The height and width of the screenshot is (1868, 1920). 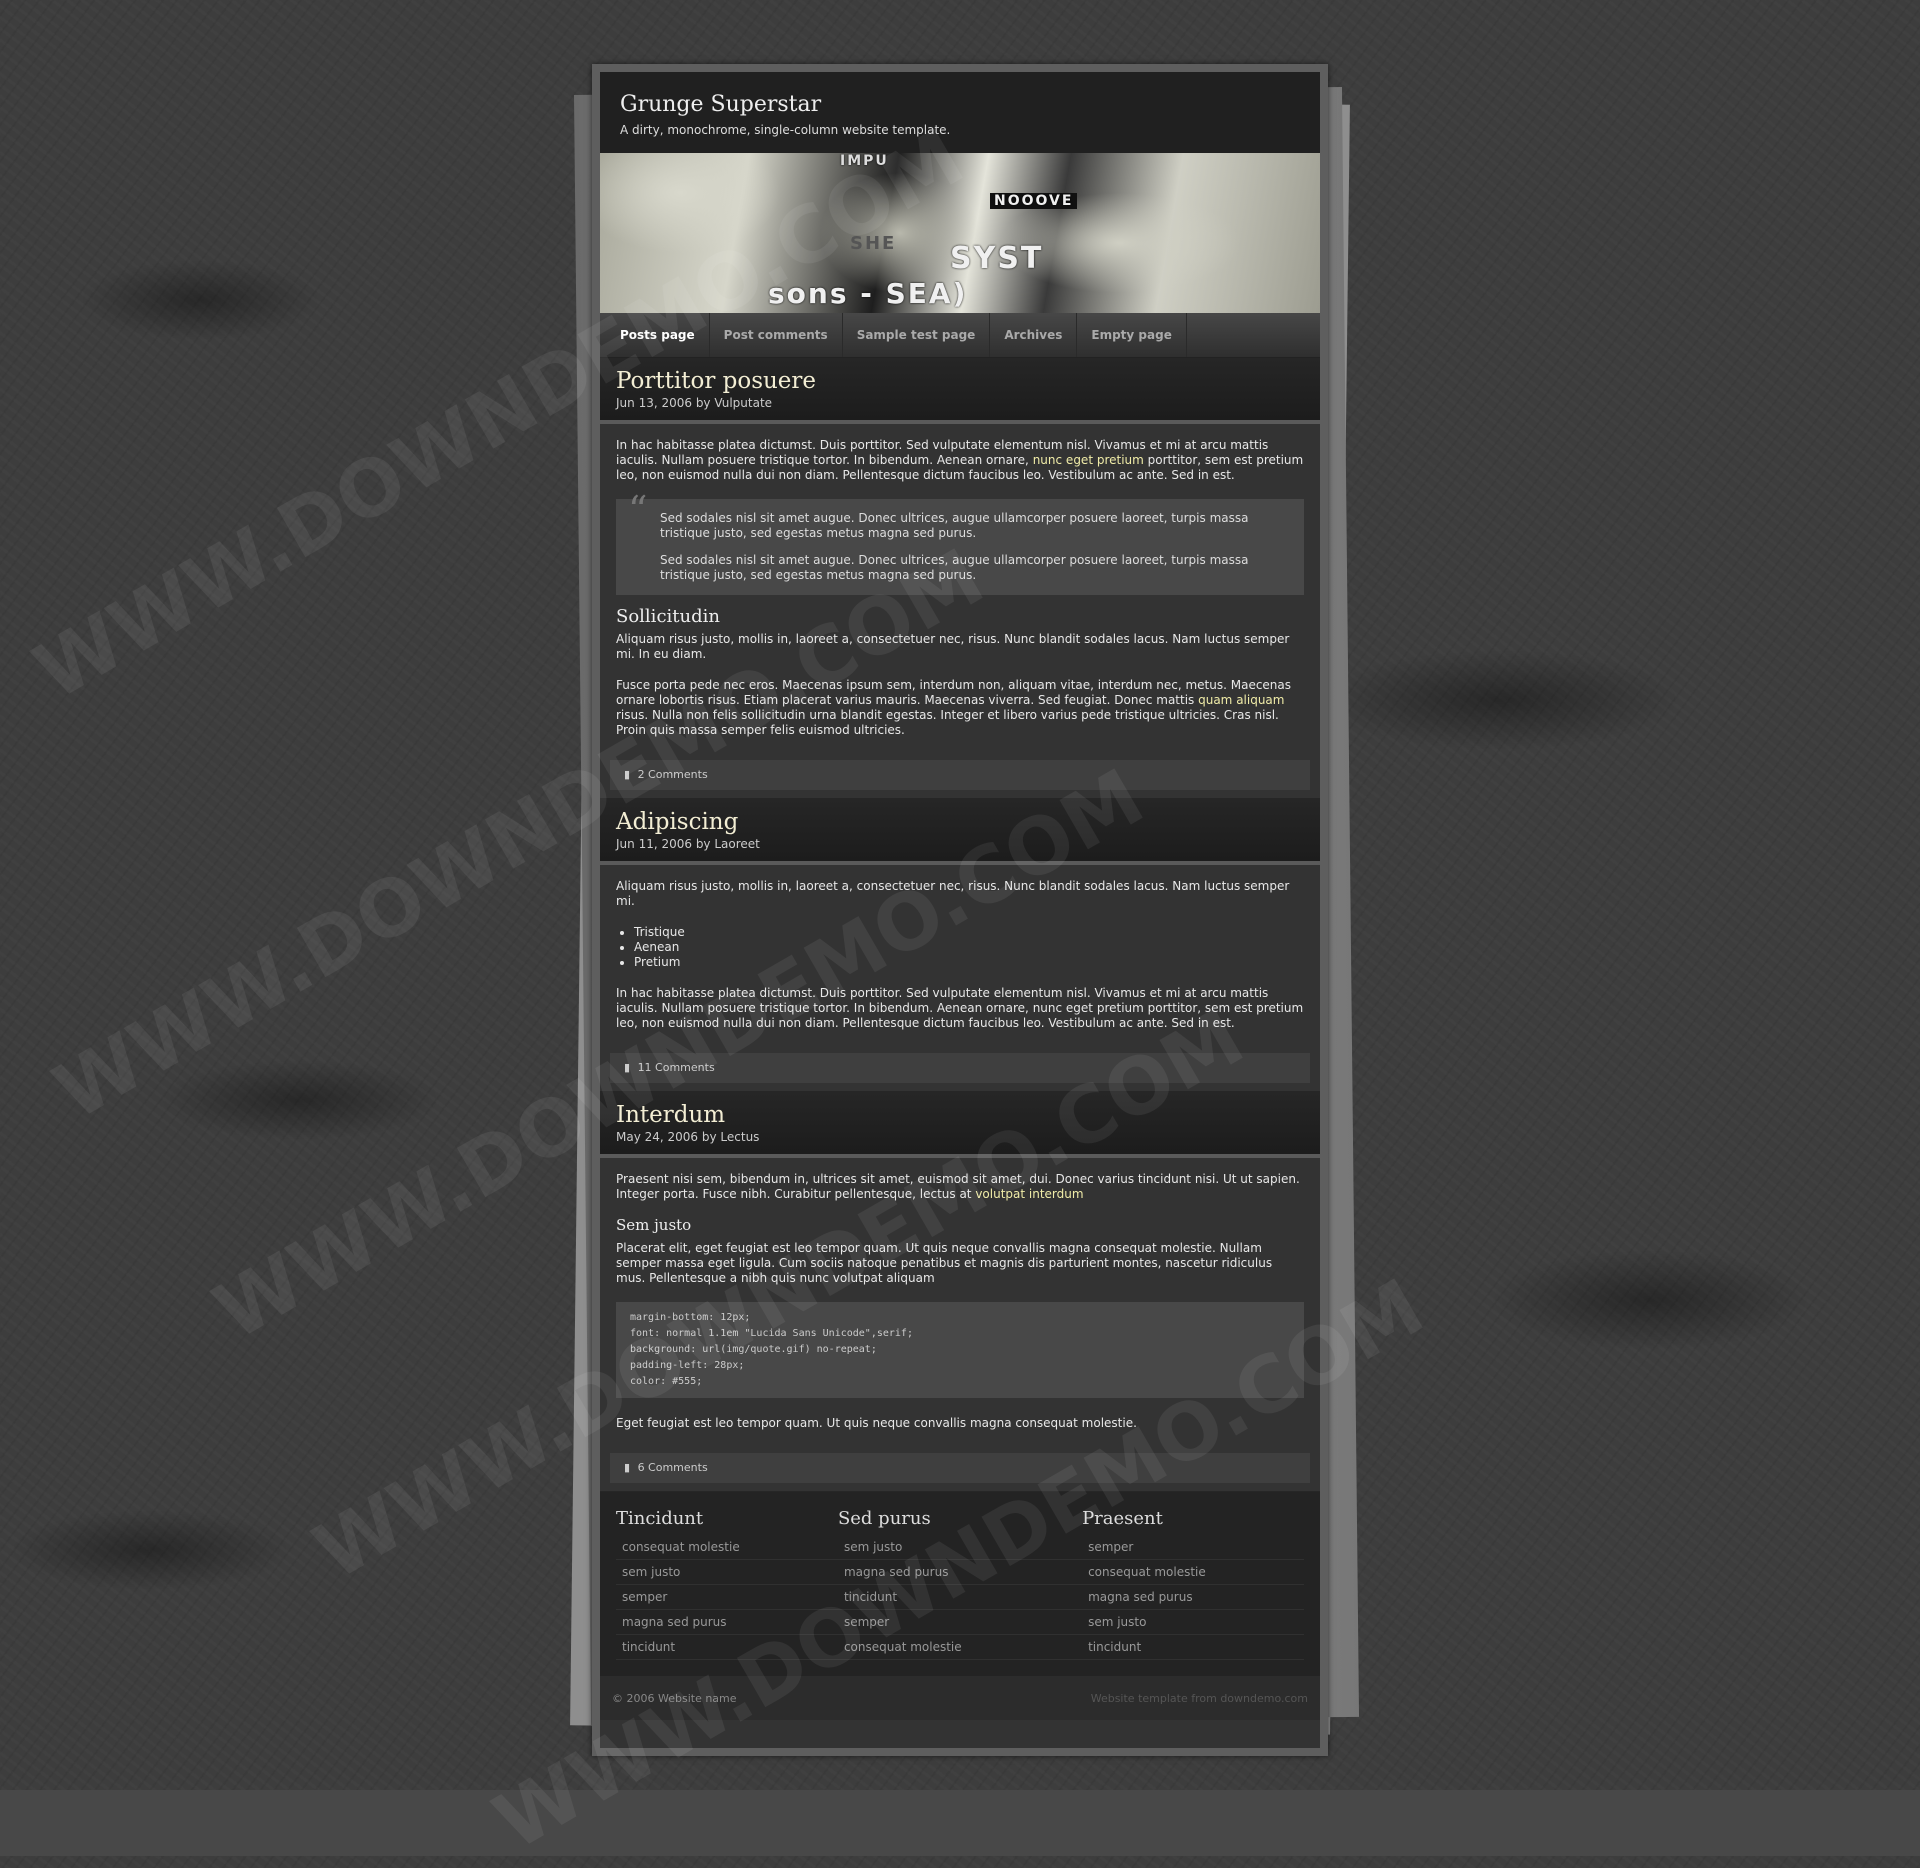 I want to click on post-header: Adipiscing Jun 11, 2006 by Laoreet, so click(x=960, y=832).